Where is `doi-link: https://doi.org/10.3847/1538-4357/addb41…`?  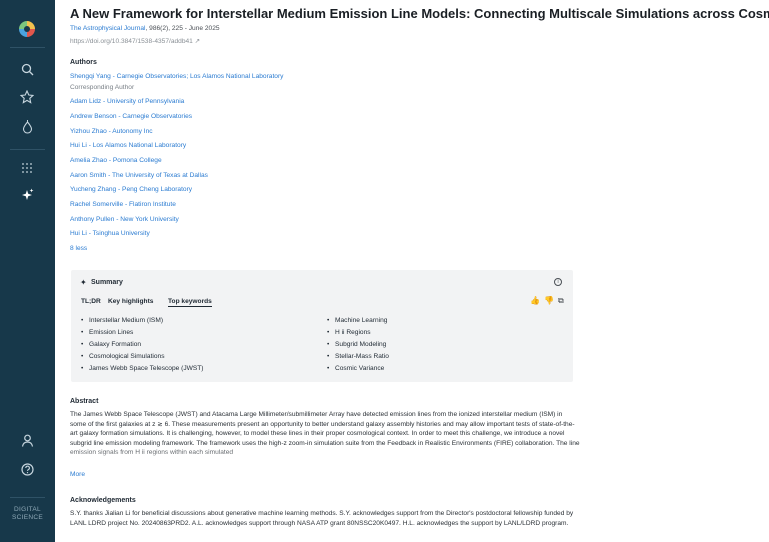
doi-link: https://doi.org/10.3847/1538-4357/addb41… is located at coordinates (135, 41).